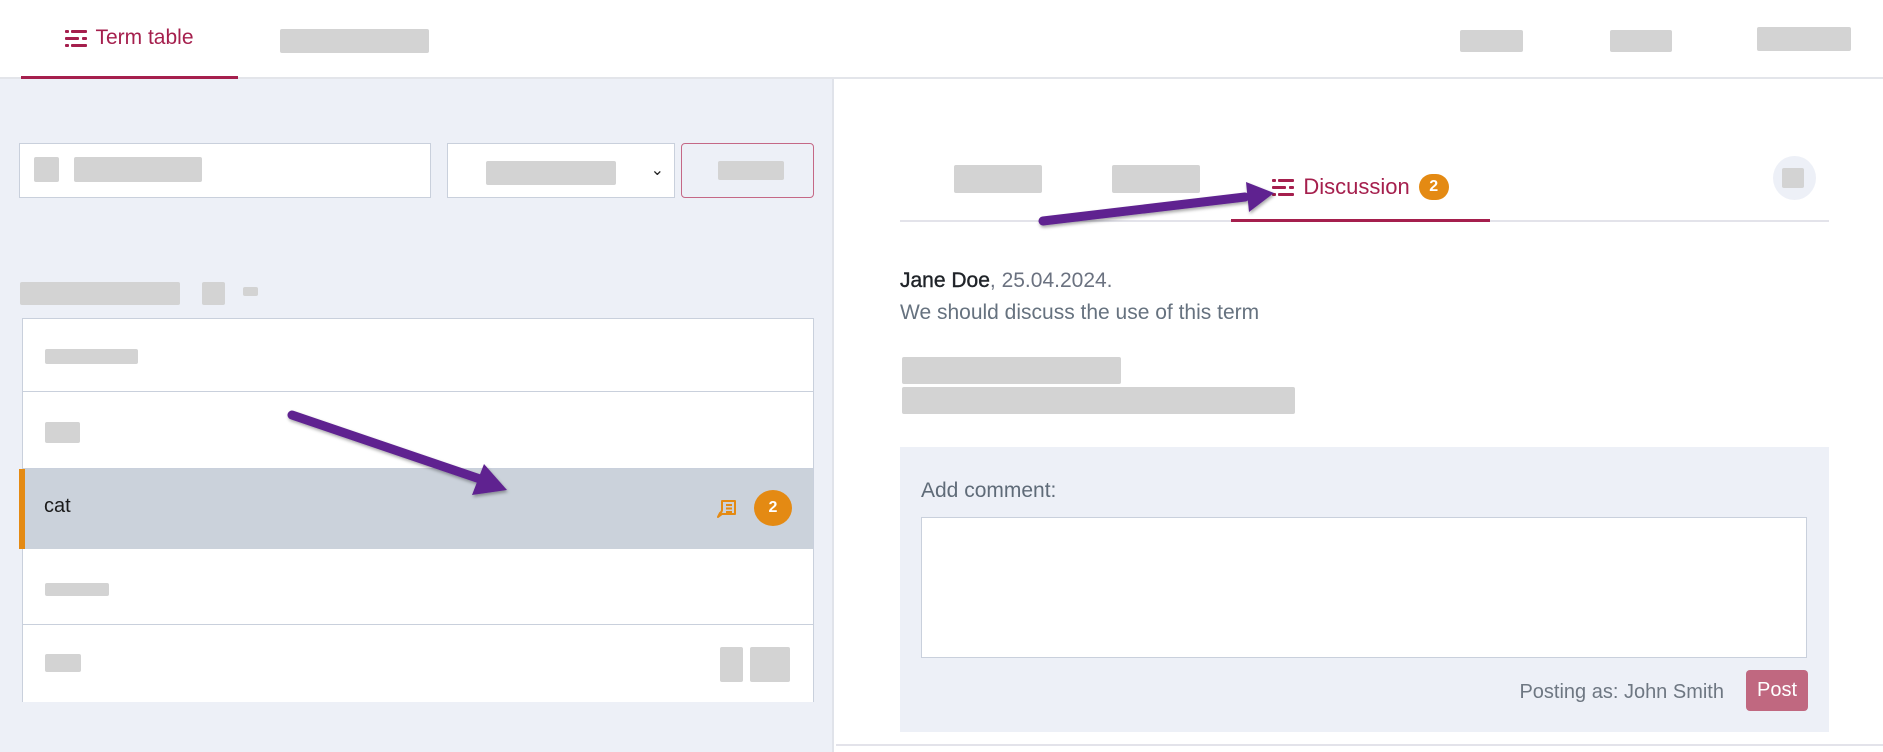 The image size is (1883, 752). What do you see at coordinates (57, 506) in the screenshot?
I see `term-label: cat` at bounding box center [57, 506].